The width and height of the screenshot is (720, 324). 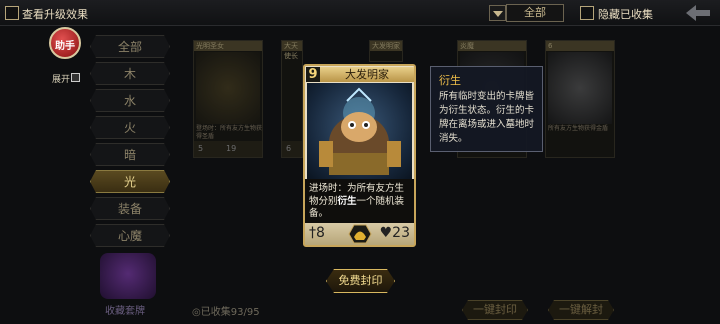 I want to click on collected-text: 已收集93/95, so click(x=230, y=312).